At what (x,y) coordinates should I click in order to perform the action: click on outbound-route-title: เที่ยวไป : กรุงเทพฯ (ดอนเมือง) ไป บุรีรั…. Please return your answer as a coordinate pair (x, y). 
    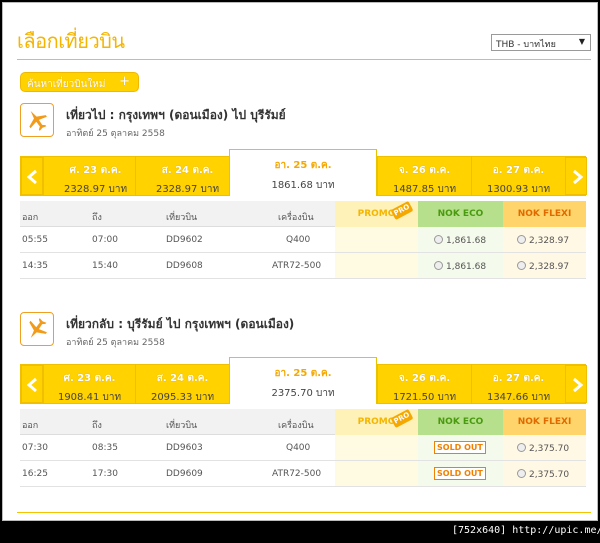
    Looking at the image, I should click on (176, 115).